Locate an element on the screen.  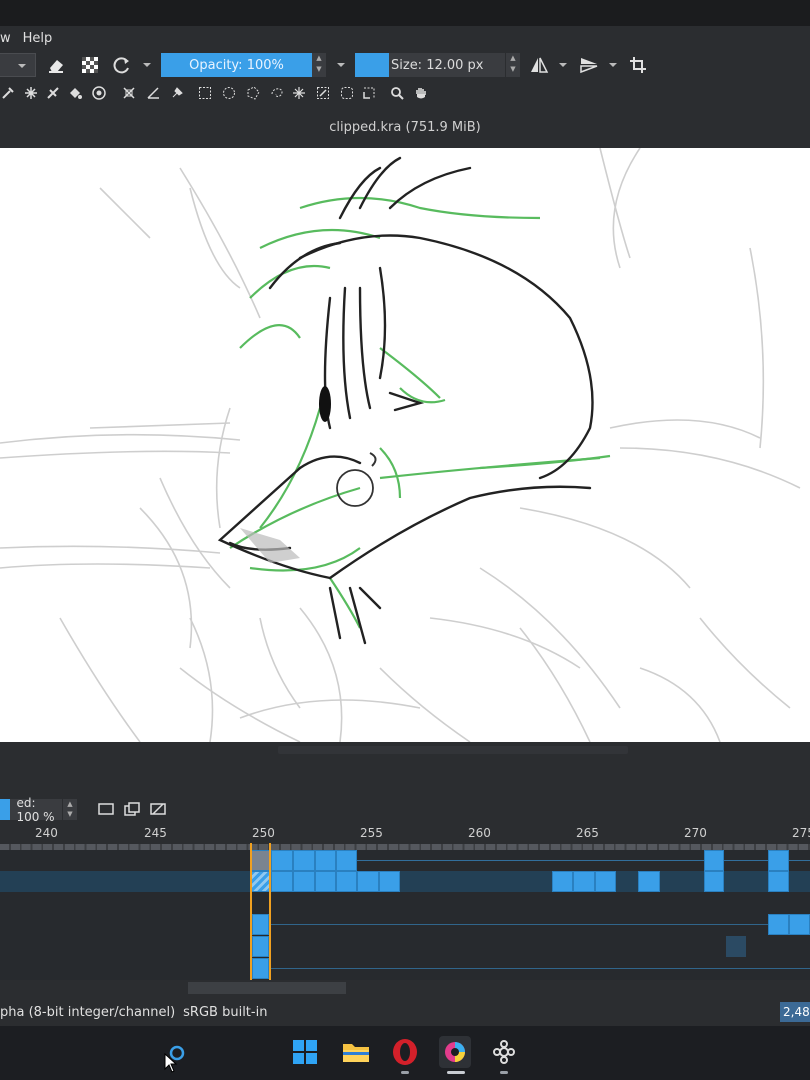
polygon-select-icon is located at coordinates (253, 93).